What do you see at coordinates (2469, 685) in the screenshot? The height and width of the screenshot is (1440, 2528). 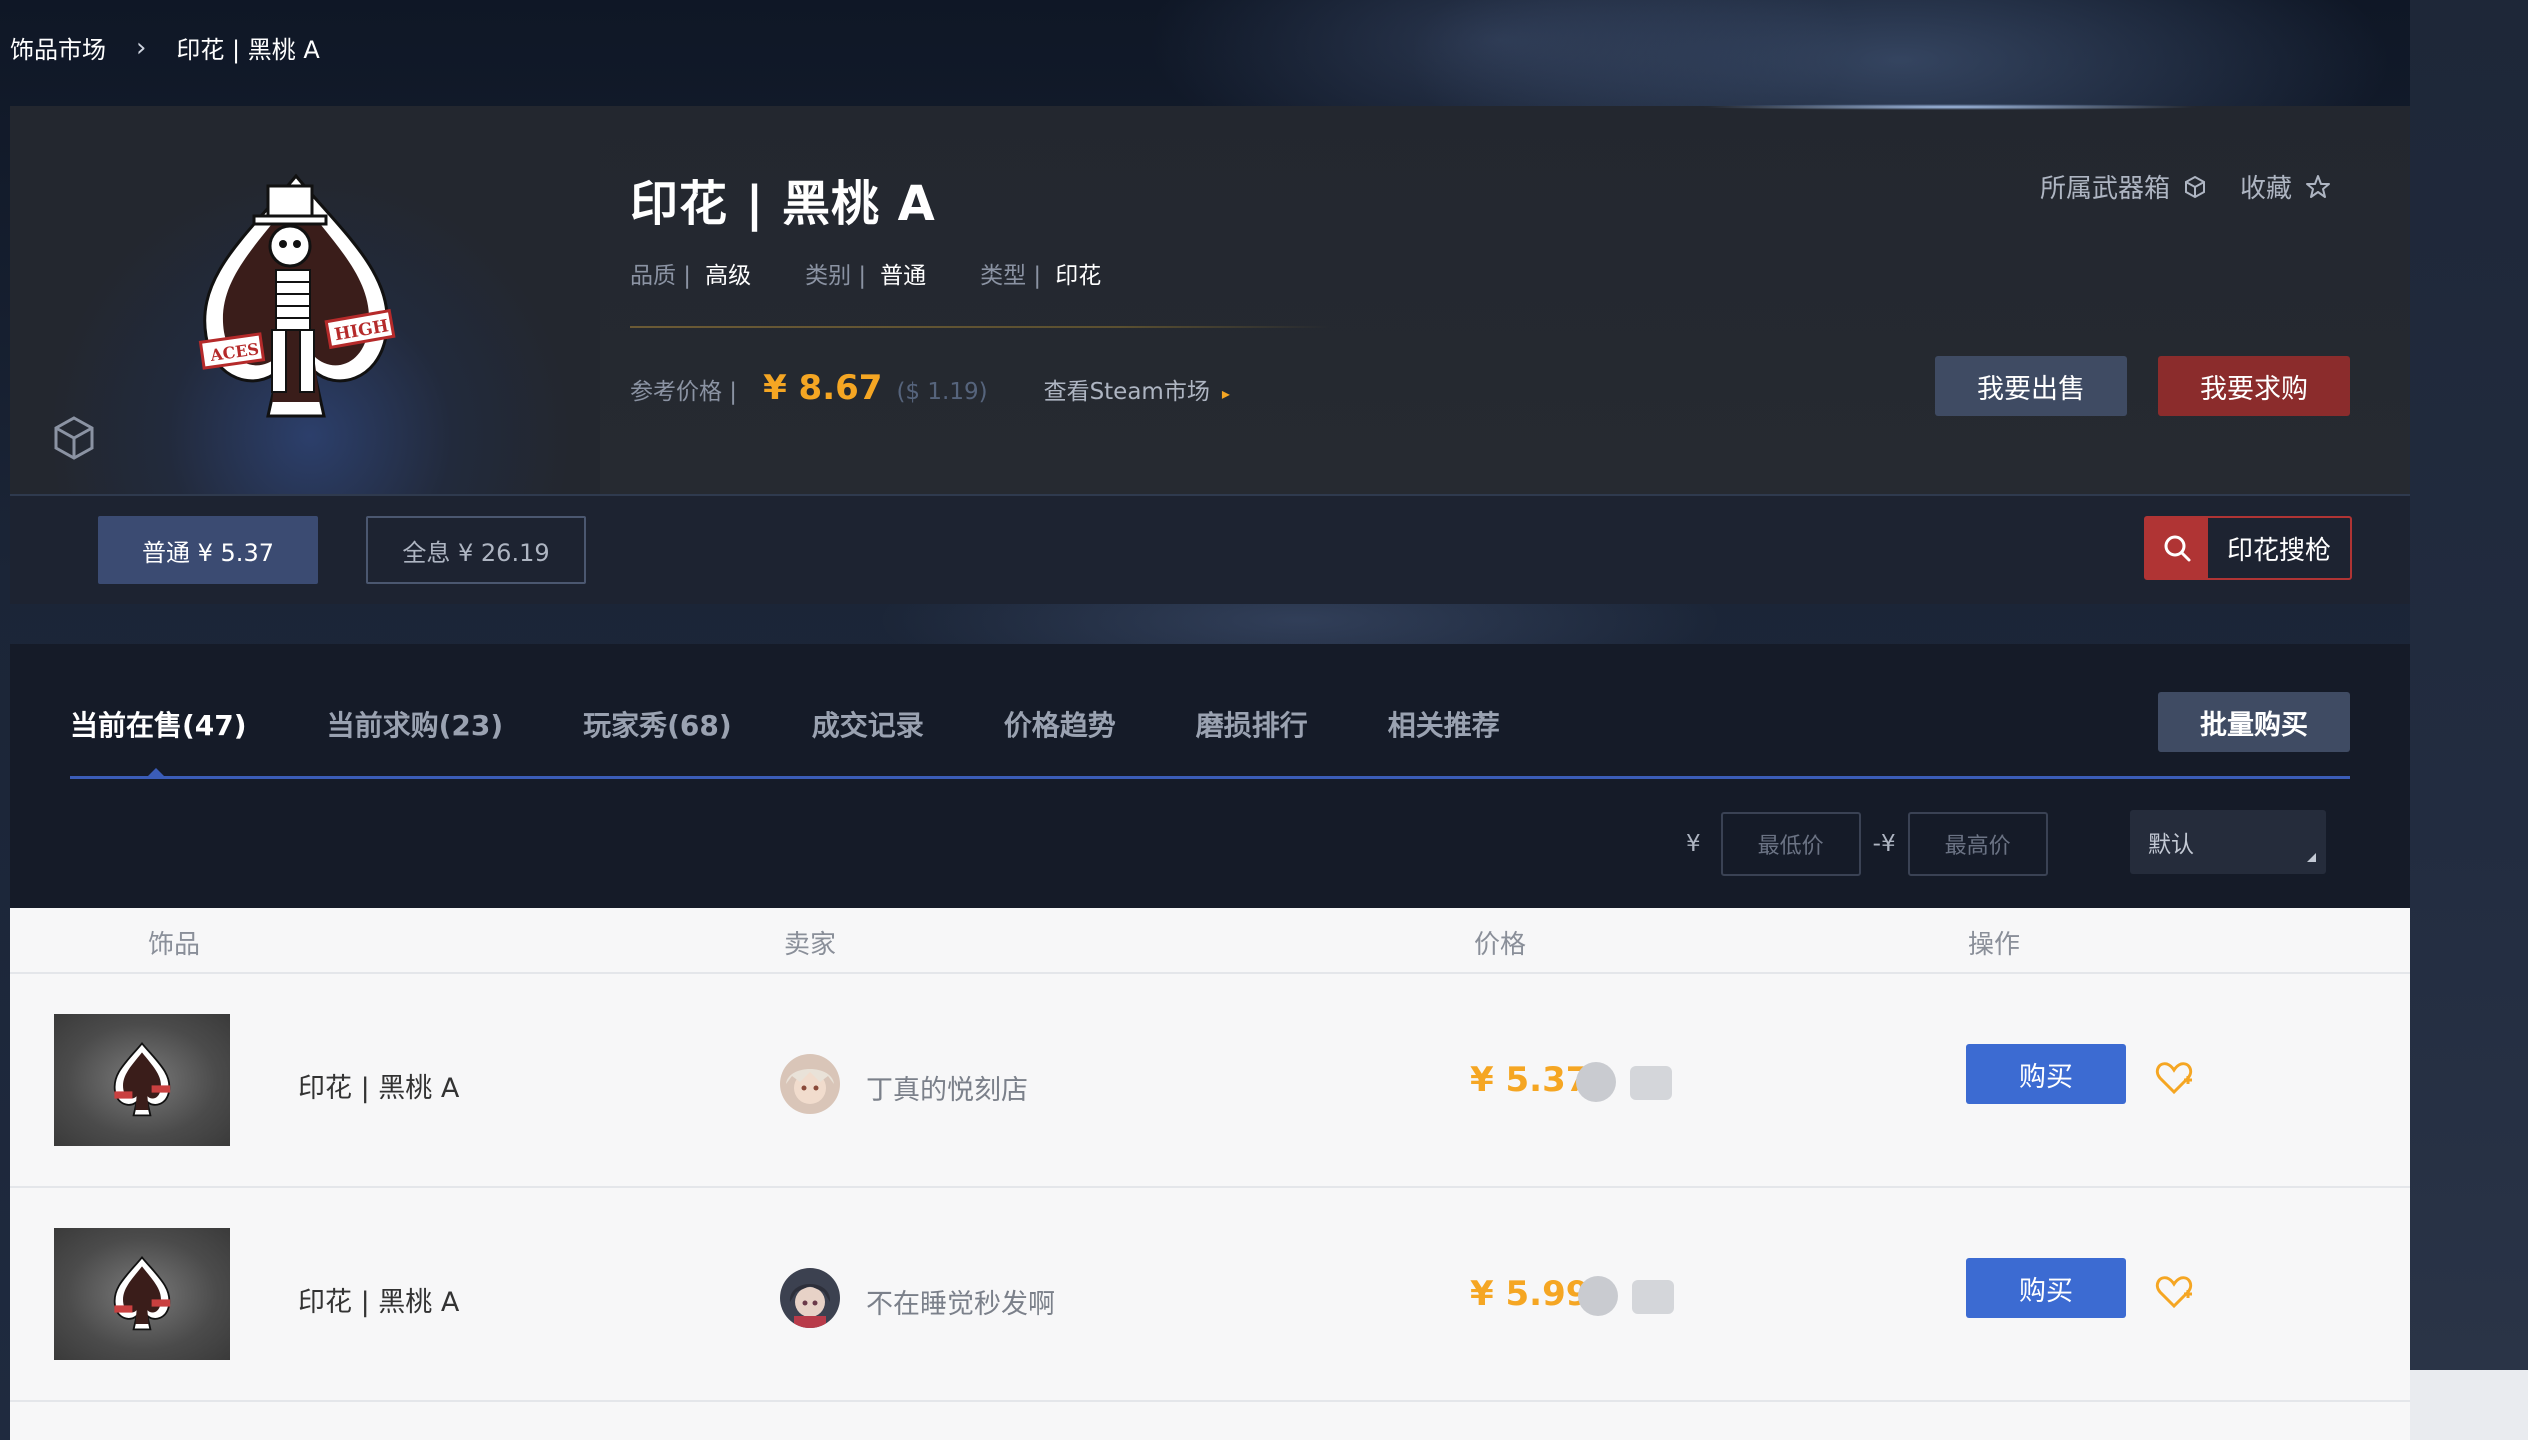 I see `right-background` at bounding box center [2469, 685].